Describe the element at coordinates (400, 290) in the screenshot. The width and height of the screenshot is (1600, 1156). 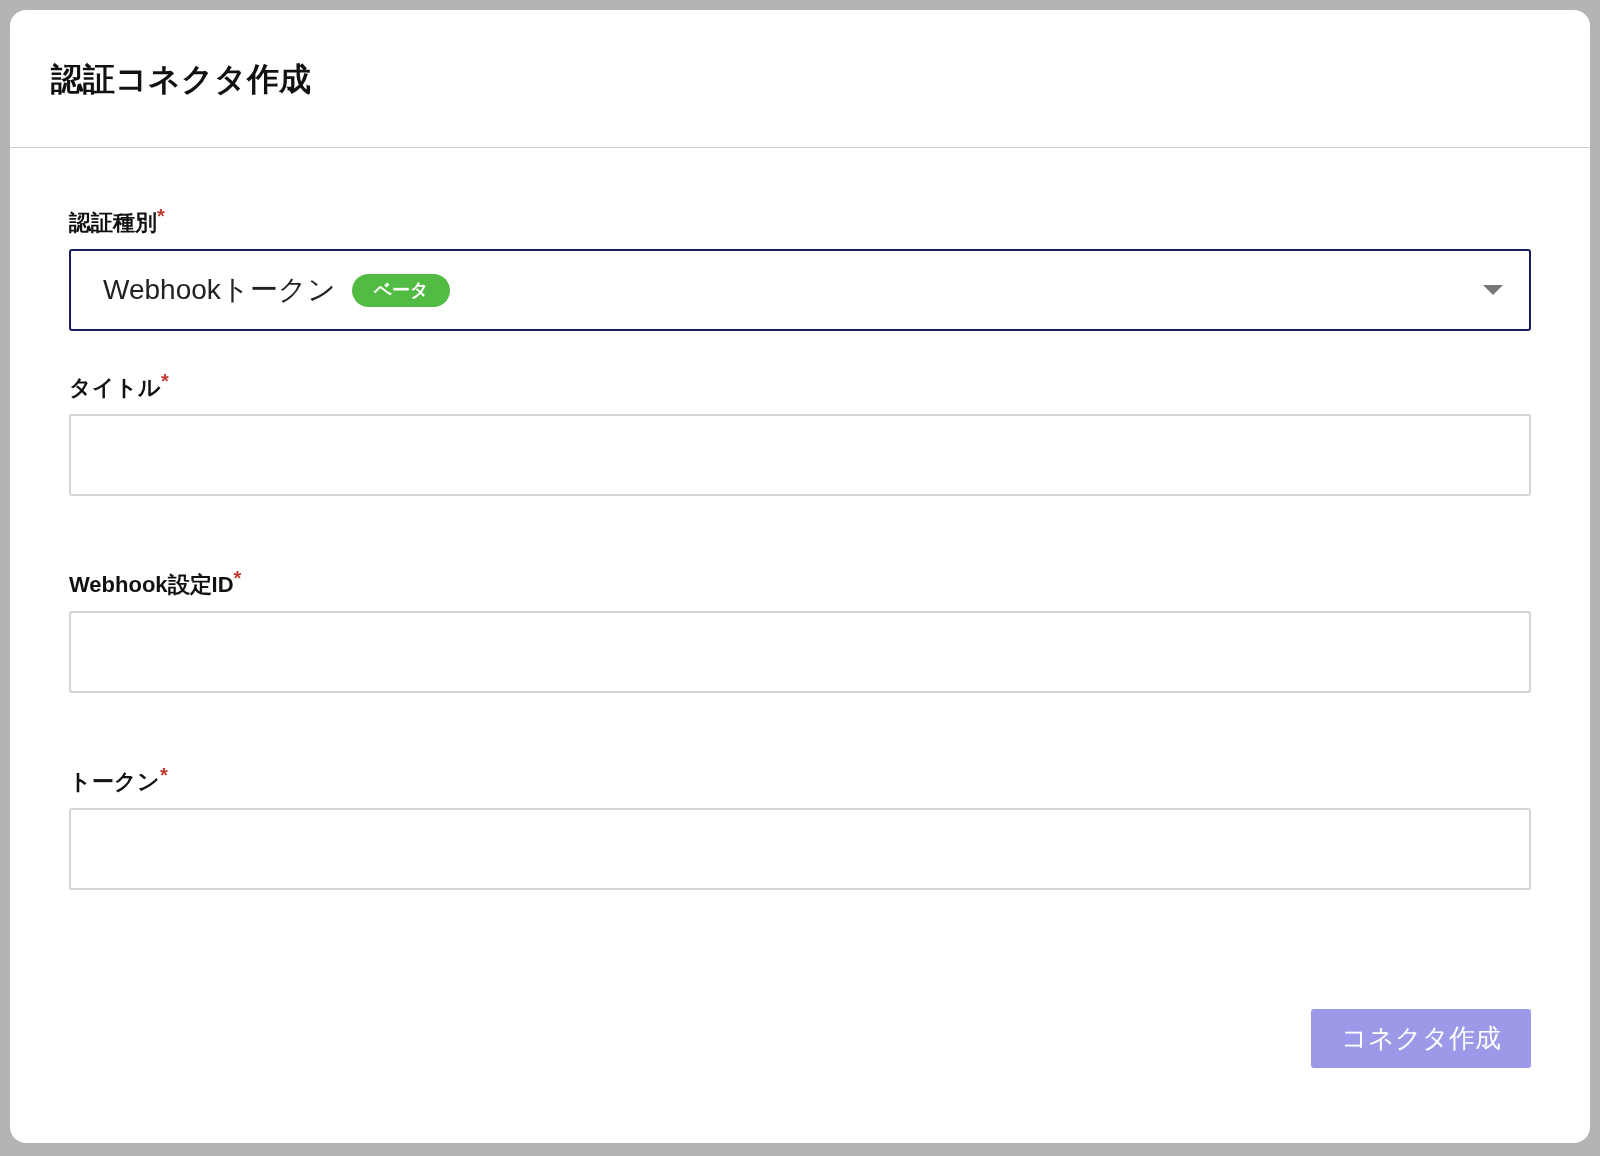
I see `beta-badge: ベータ` at that location.